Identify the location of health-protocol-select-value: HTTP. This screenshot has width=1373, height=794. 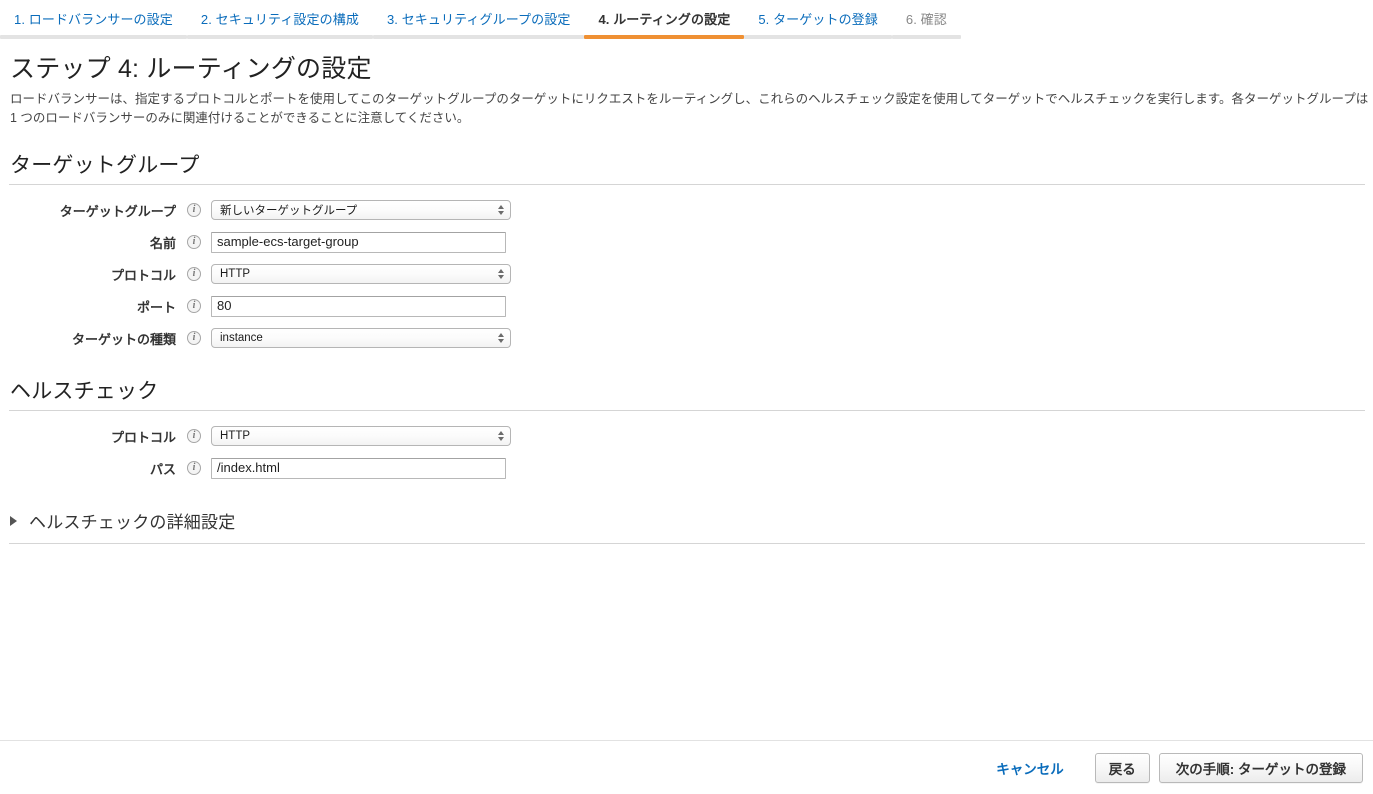
(235, 436).